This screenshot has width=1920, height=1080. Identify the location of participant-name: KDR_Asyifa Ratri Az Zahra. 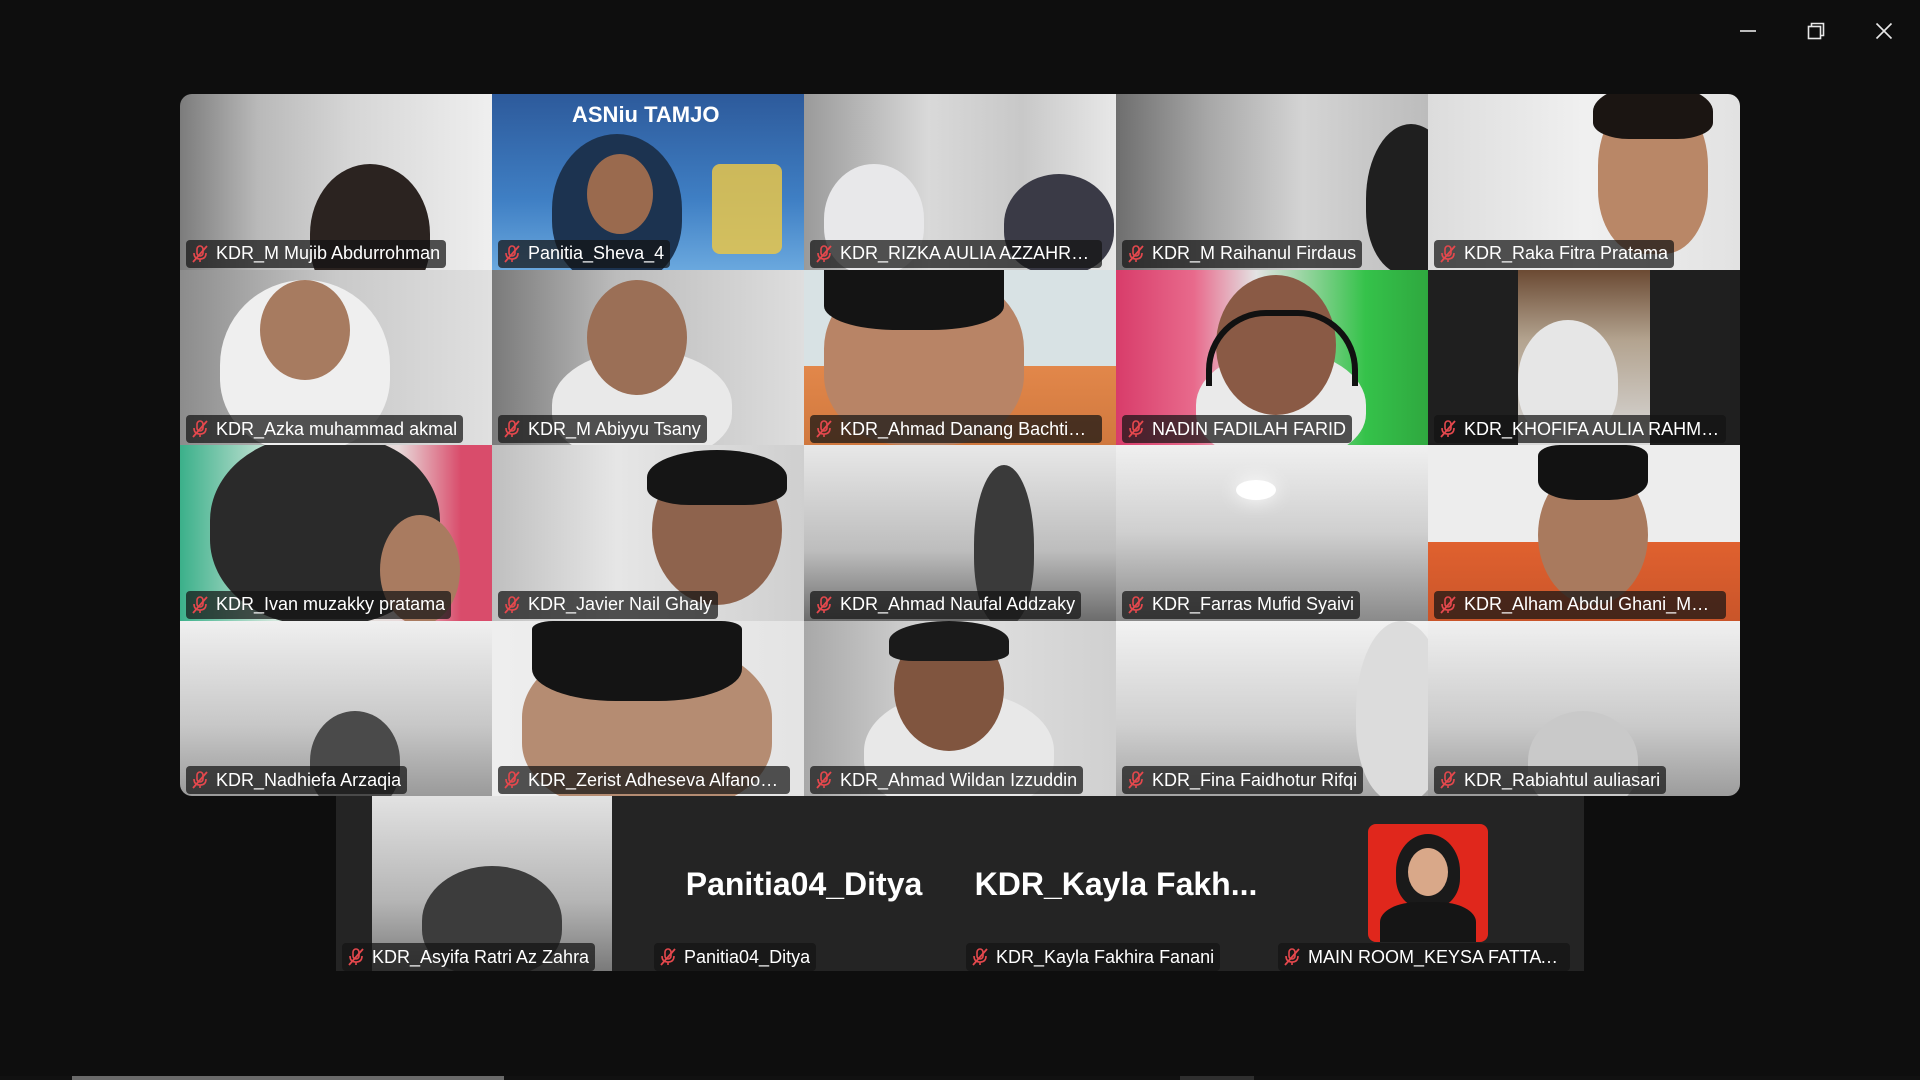
(481, 956).